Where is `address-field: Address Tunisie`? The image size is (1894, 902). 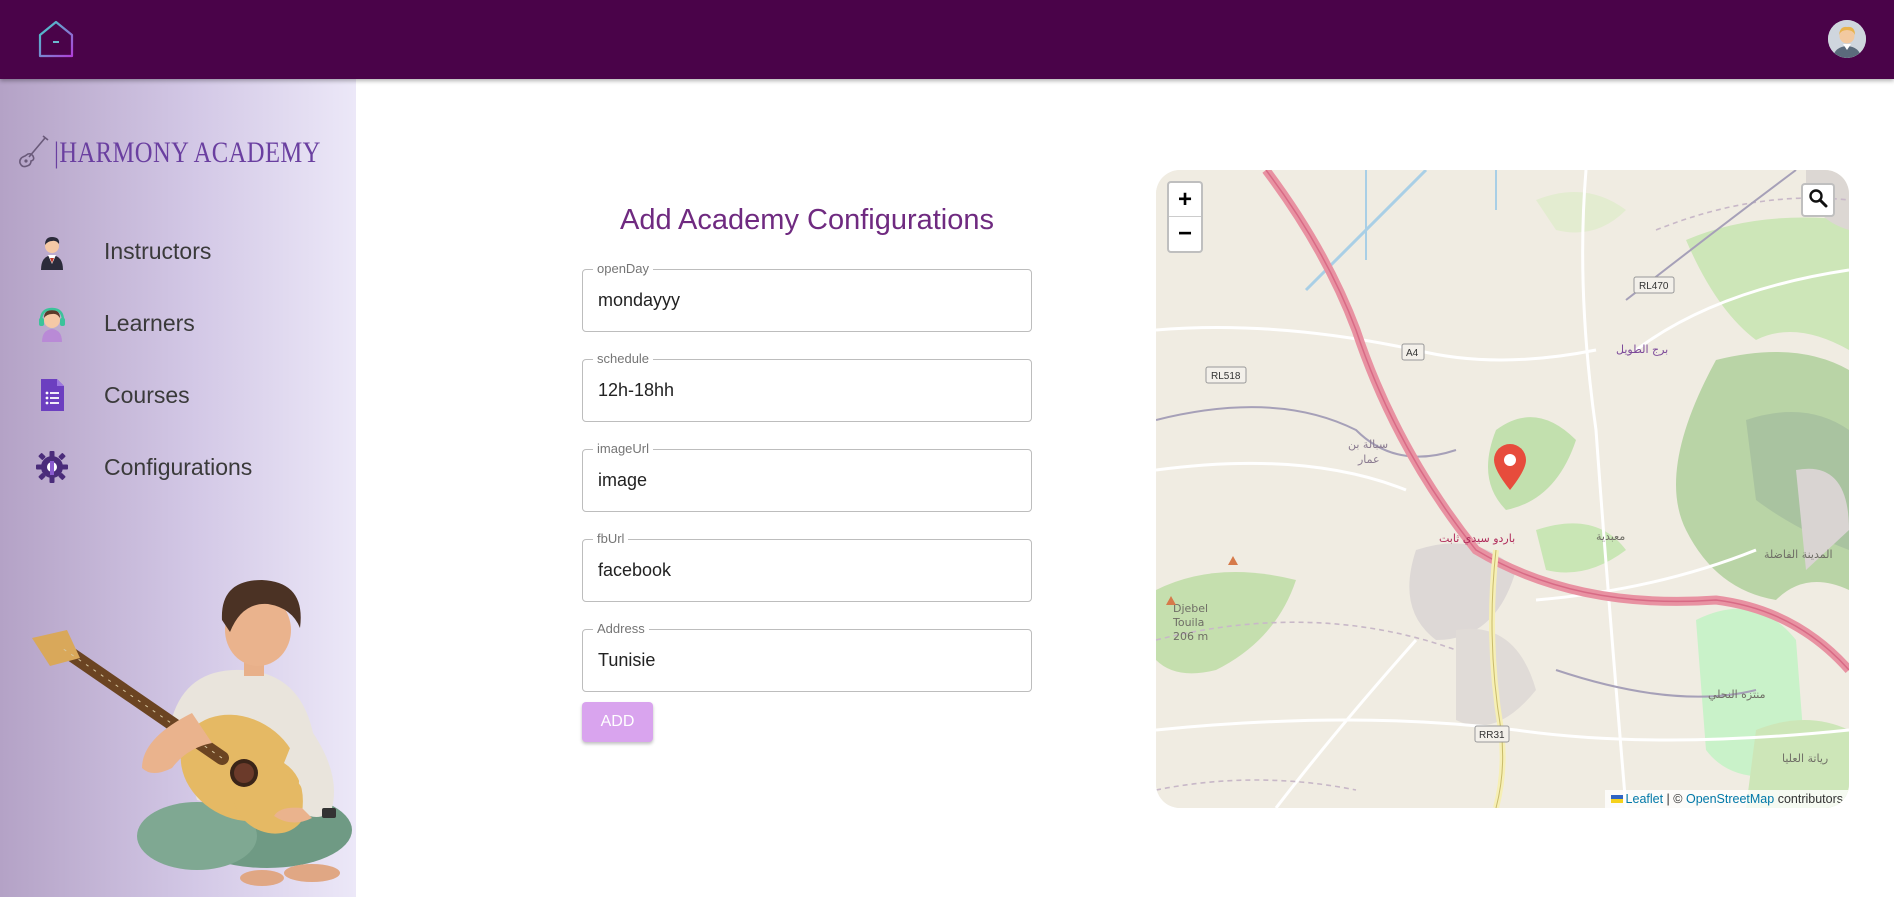
address-field: Address Tunisie is located at coordinates (807, 656).